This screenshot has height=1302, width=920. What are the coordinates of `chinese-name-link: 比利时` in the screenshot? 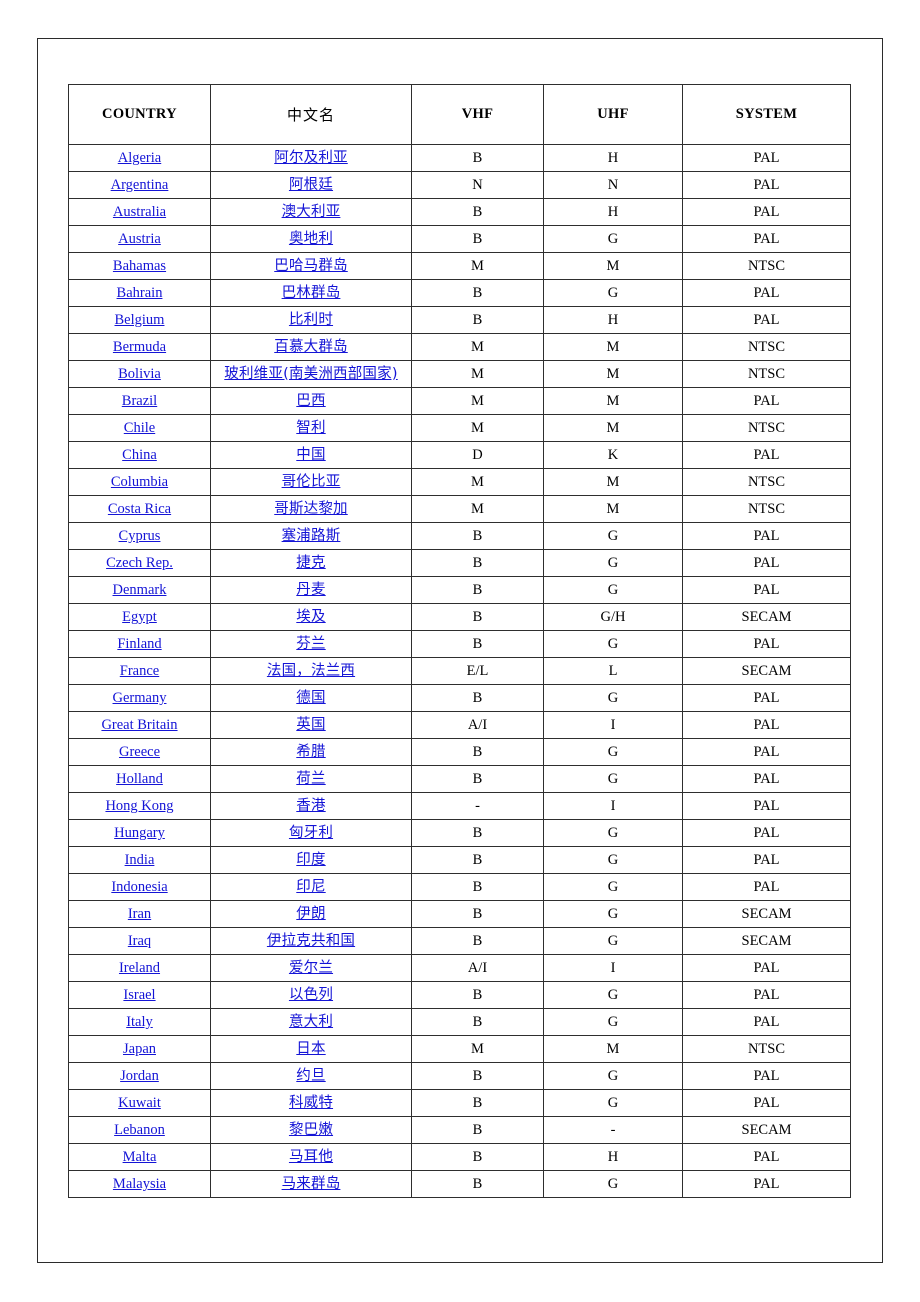 It's located at (311, 320).